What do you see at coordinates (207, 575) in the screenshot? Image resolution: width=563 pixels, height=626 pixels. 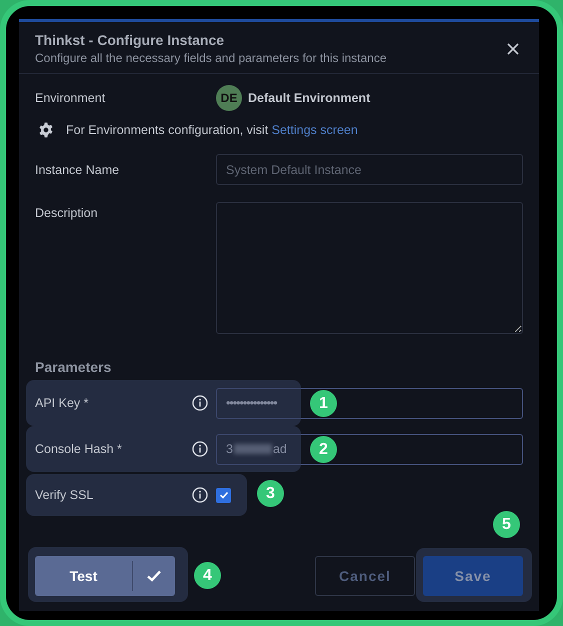 I see `callout-badge: 4` at bounding box center [207, 575].